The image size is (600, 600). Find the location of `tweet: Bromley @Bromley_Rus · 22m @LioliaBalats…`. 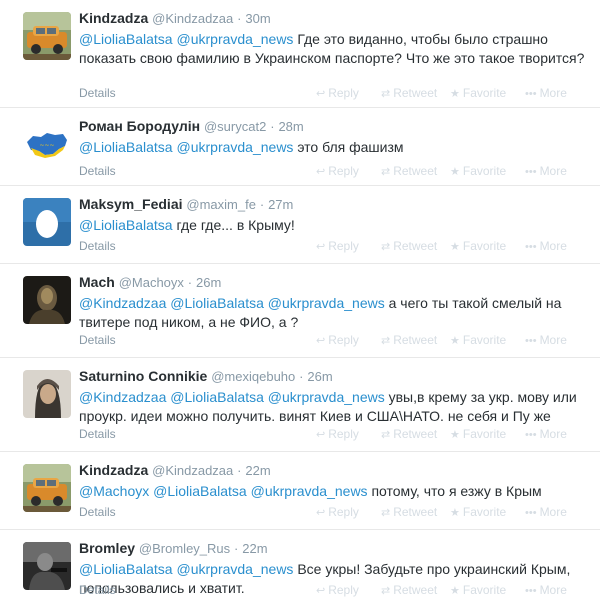

tweet: Bromley @Bromley_Rus · 22m @LioliaBalats… is located at coordinates (300, 565).